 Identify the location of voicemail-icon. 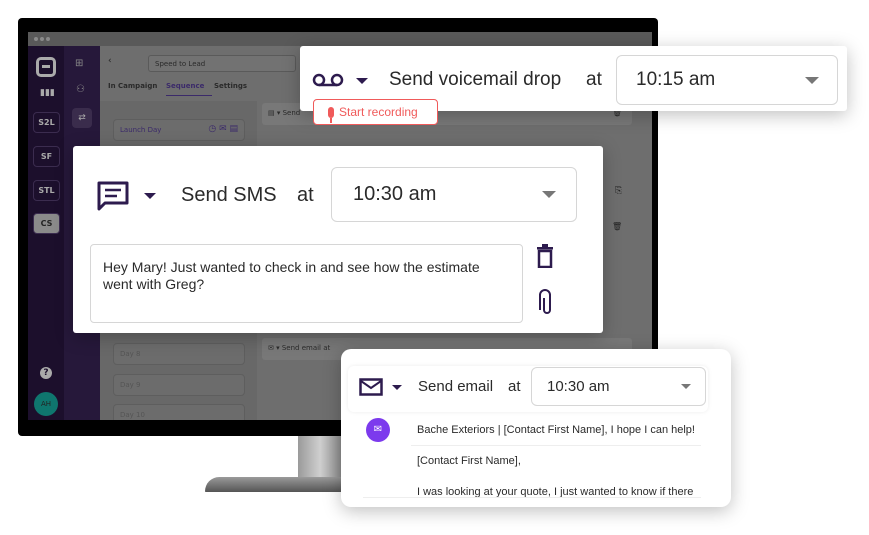
(328, 80).